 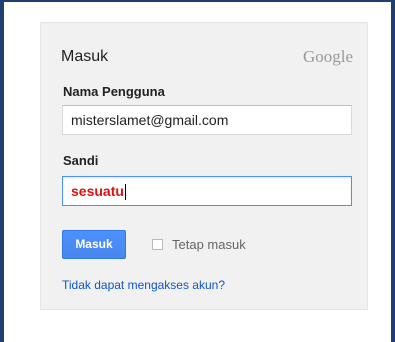 I want to click on username-value: misterslamet@gmail.com, so click(x=150, y=120).